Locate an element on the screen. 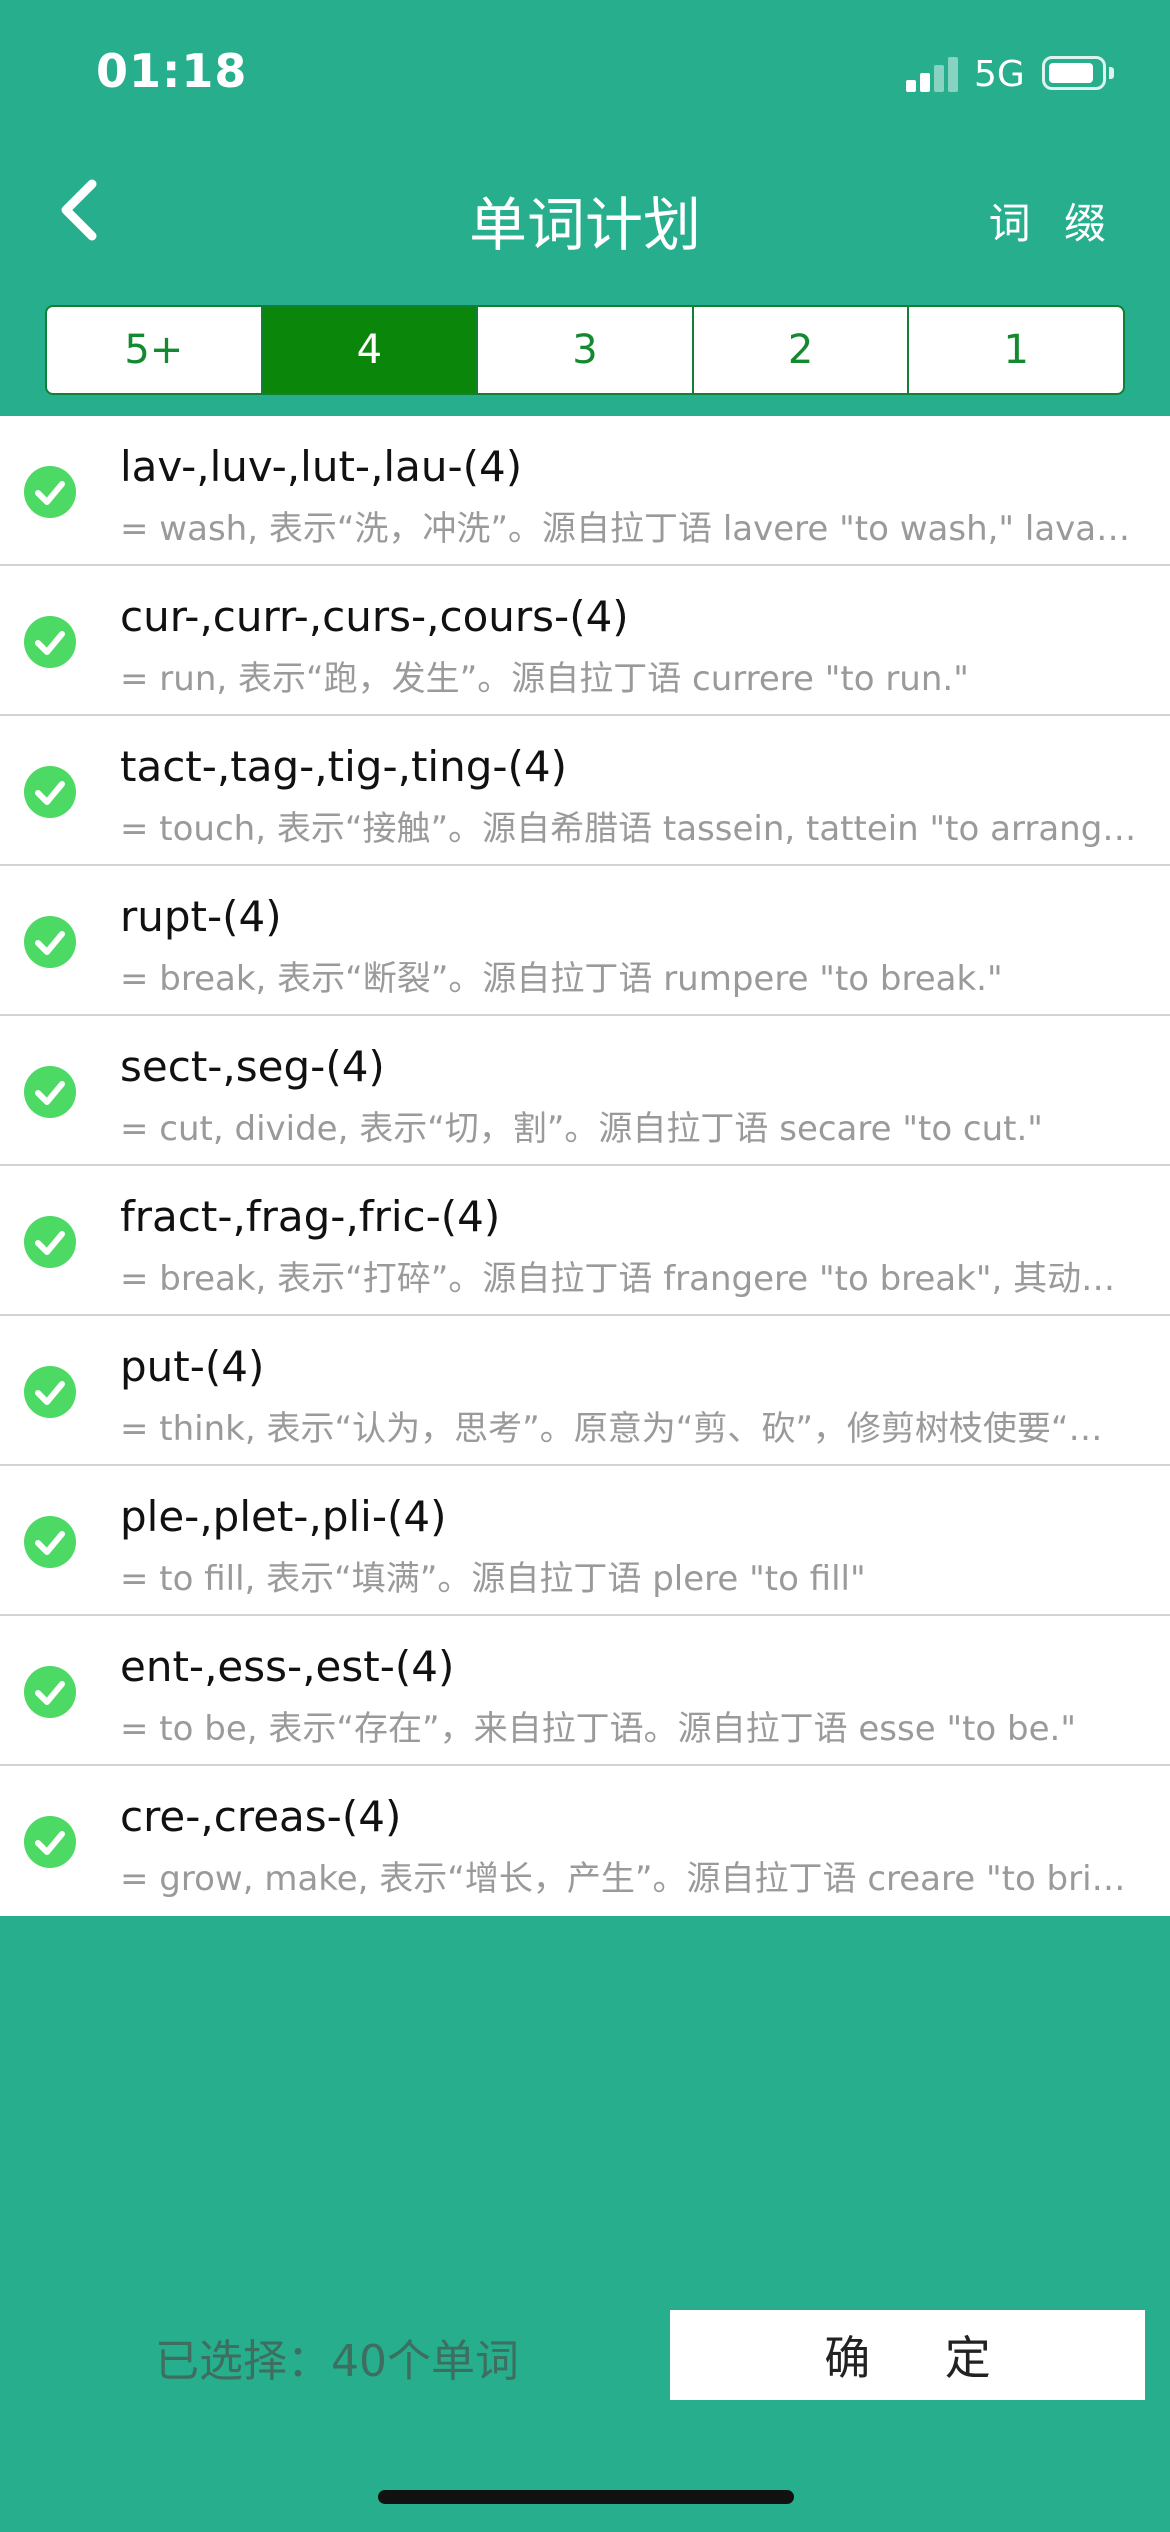 This screenshot has height=2532, width=1170. tab-3: 3 is located at coordinates (586, 350).